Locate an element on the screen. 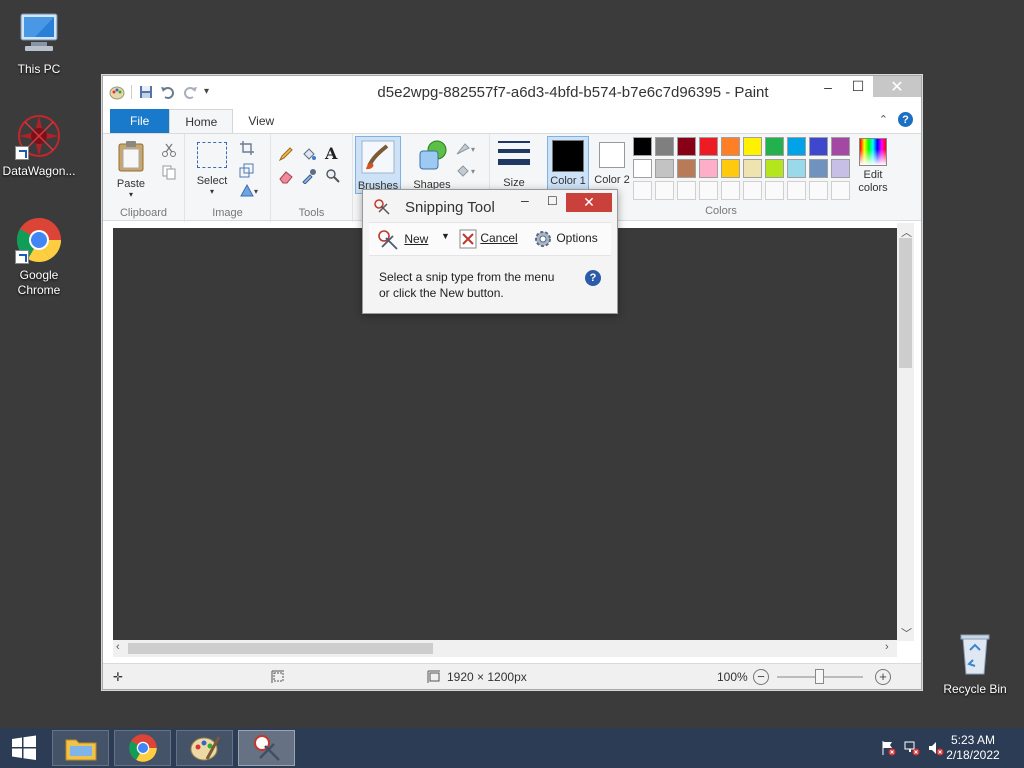 The height and width of the screenshot is (768, 1024). taskbar-clock: 5:23 AM 2/18/2022 is located at coordinates (973, 748).